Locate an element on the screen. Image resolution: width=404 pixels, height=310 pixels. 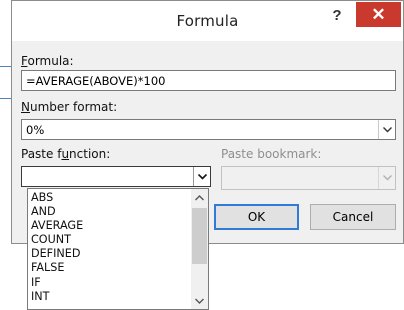
scroll-down-icon is located at coordinates (199, 301).